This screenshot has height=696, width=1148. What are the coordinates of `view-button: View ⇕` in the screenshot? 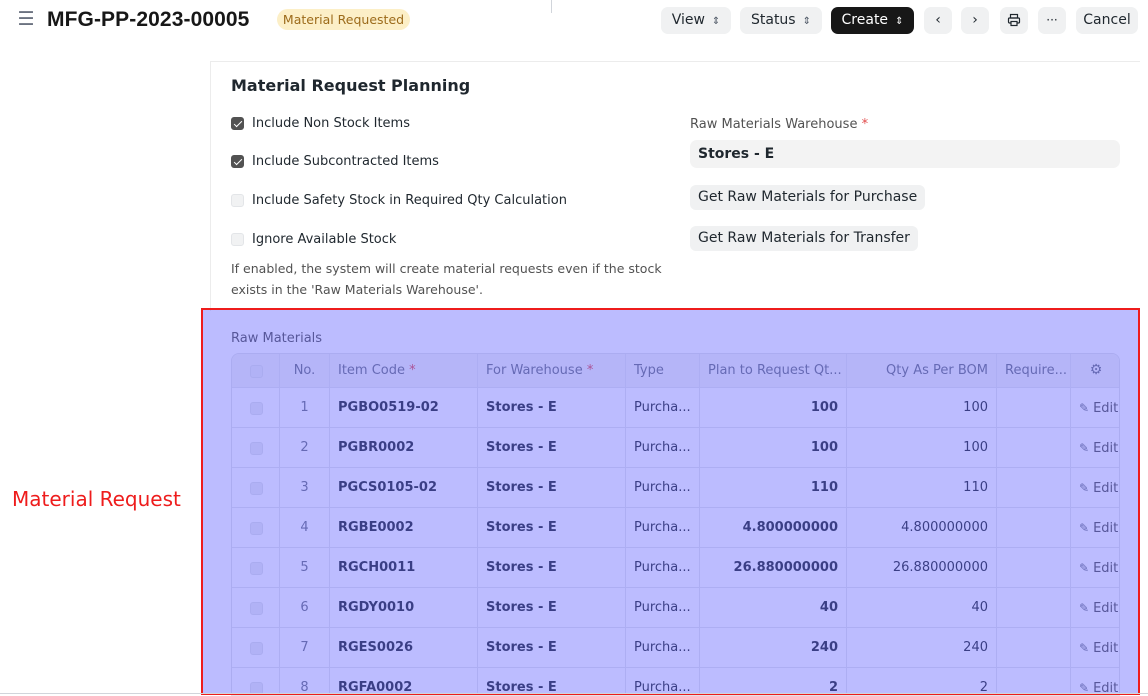 It's located at (696, 20).